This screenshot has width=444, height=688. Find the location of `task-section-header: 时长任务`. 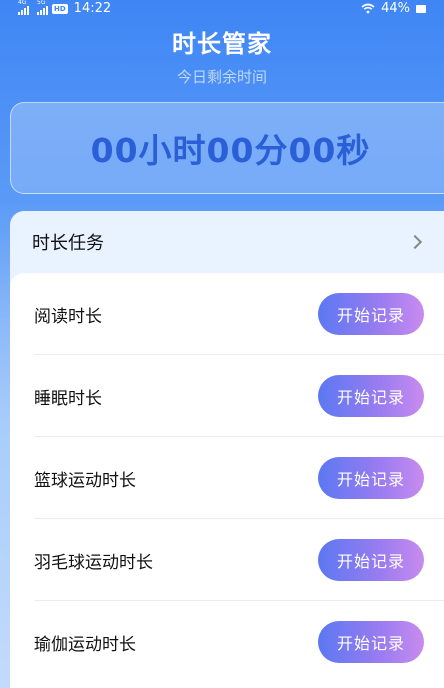

task-section-header: 时长任务 is located at coordinates (227, 242).